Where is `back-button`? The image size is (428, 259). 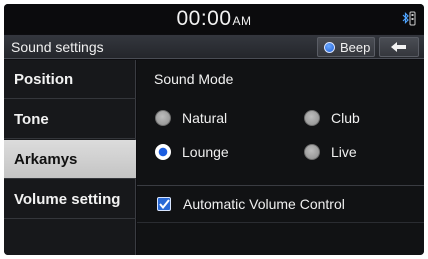
back-button is located at coordinates (399, 47).